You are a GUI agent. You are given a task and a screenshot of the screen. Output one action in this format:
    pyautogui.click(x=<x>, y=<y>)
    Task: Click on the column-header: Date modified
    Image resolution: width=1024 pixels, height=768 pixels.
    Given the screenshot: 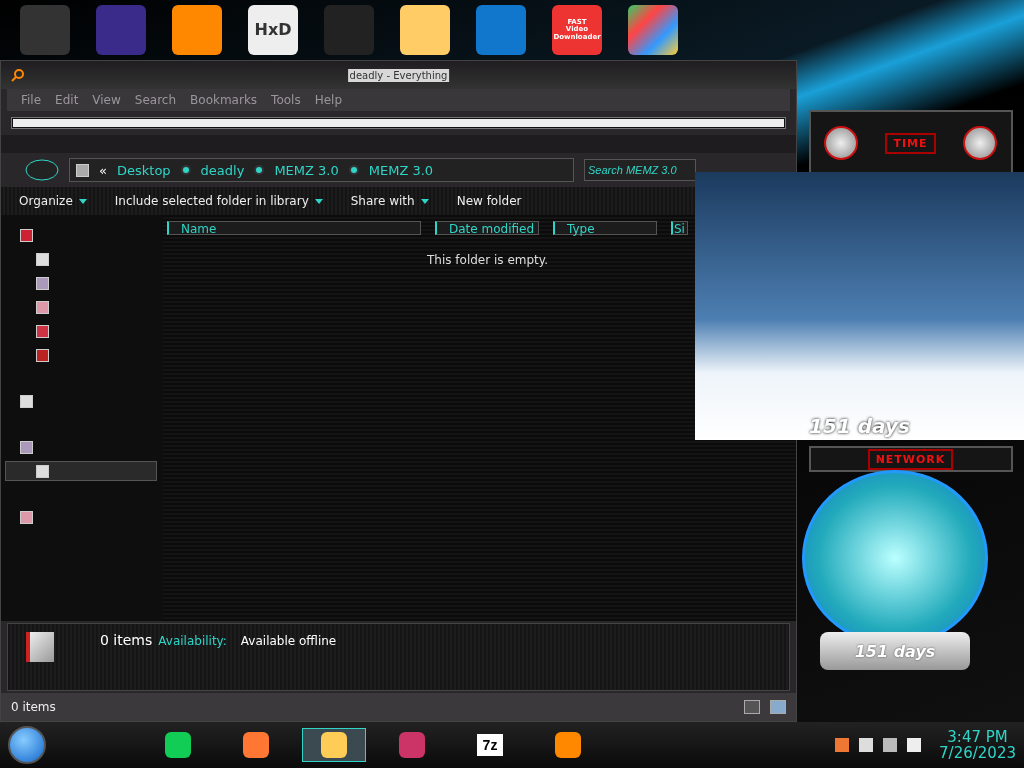 What is the action you would take?
    pyautogui.click(x=487, y=228)
    